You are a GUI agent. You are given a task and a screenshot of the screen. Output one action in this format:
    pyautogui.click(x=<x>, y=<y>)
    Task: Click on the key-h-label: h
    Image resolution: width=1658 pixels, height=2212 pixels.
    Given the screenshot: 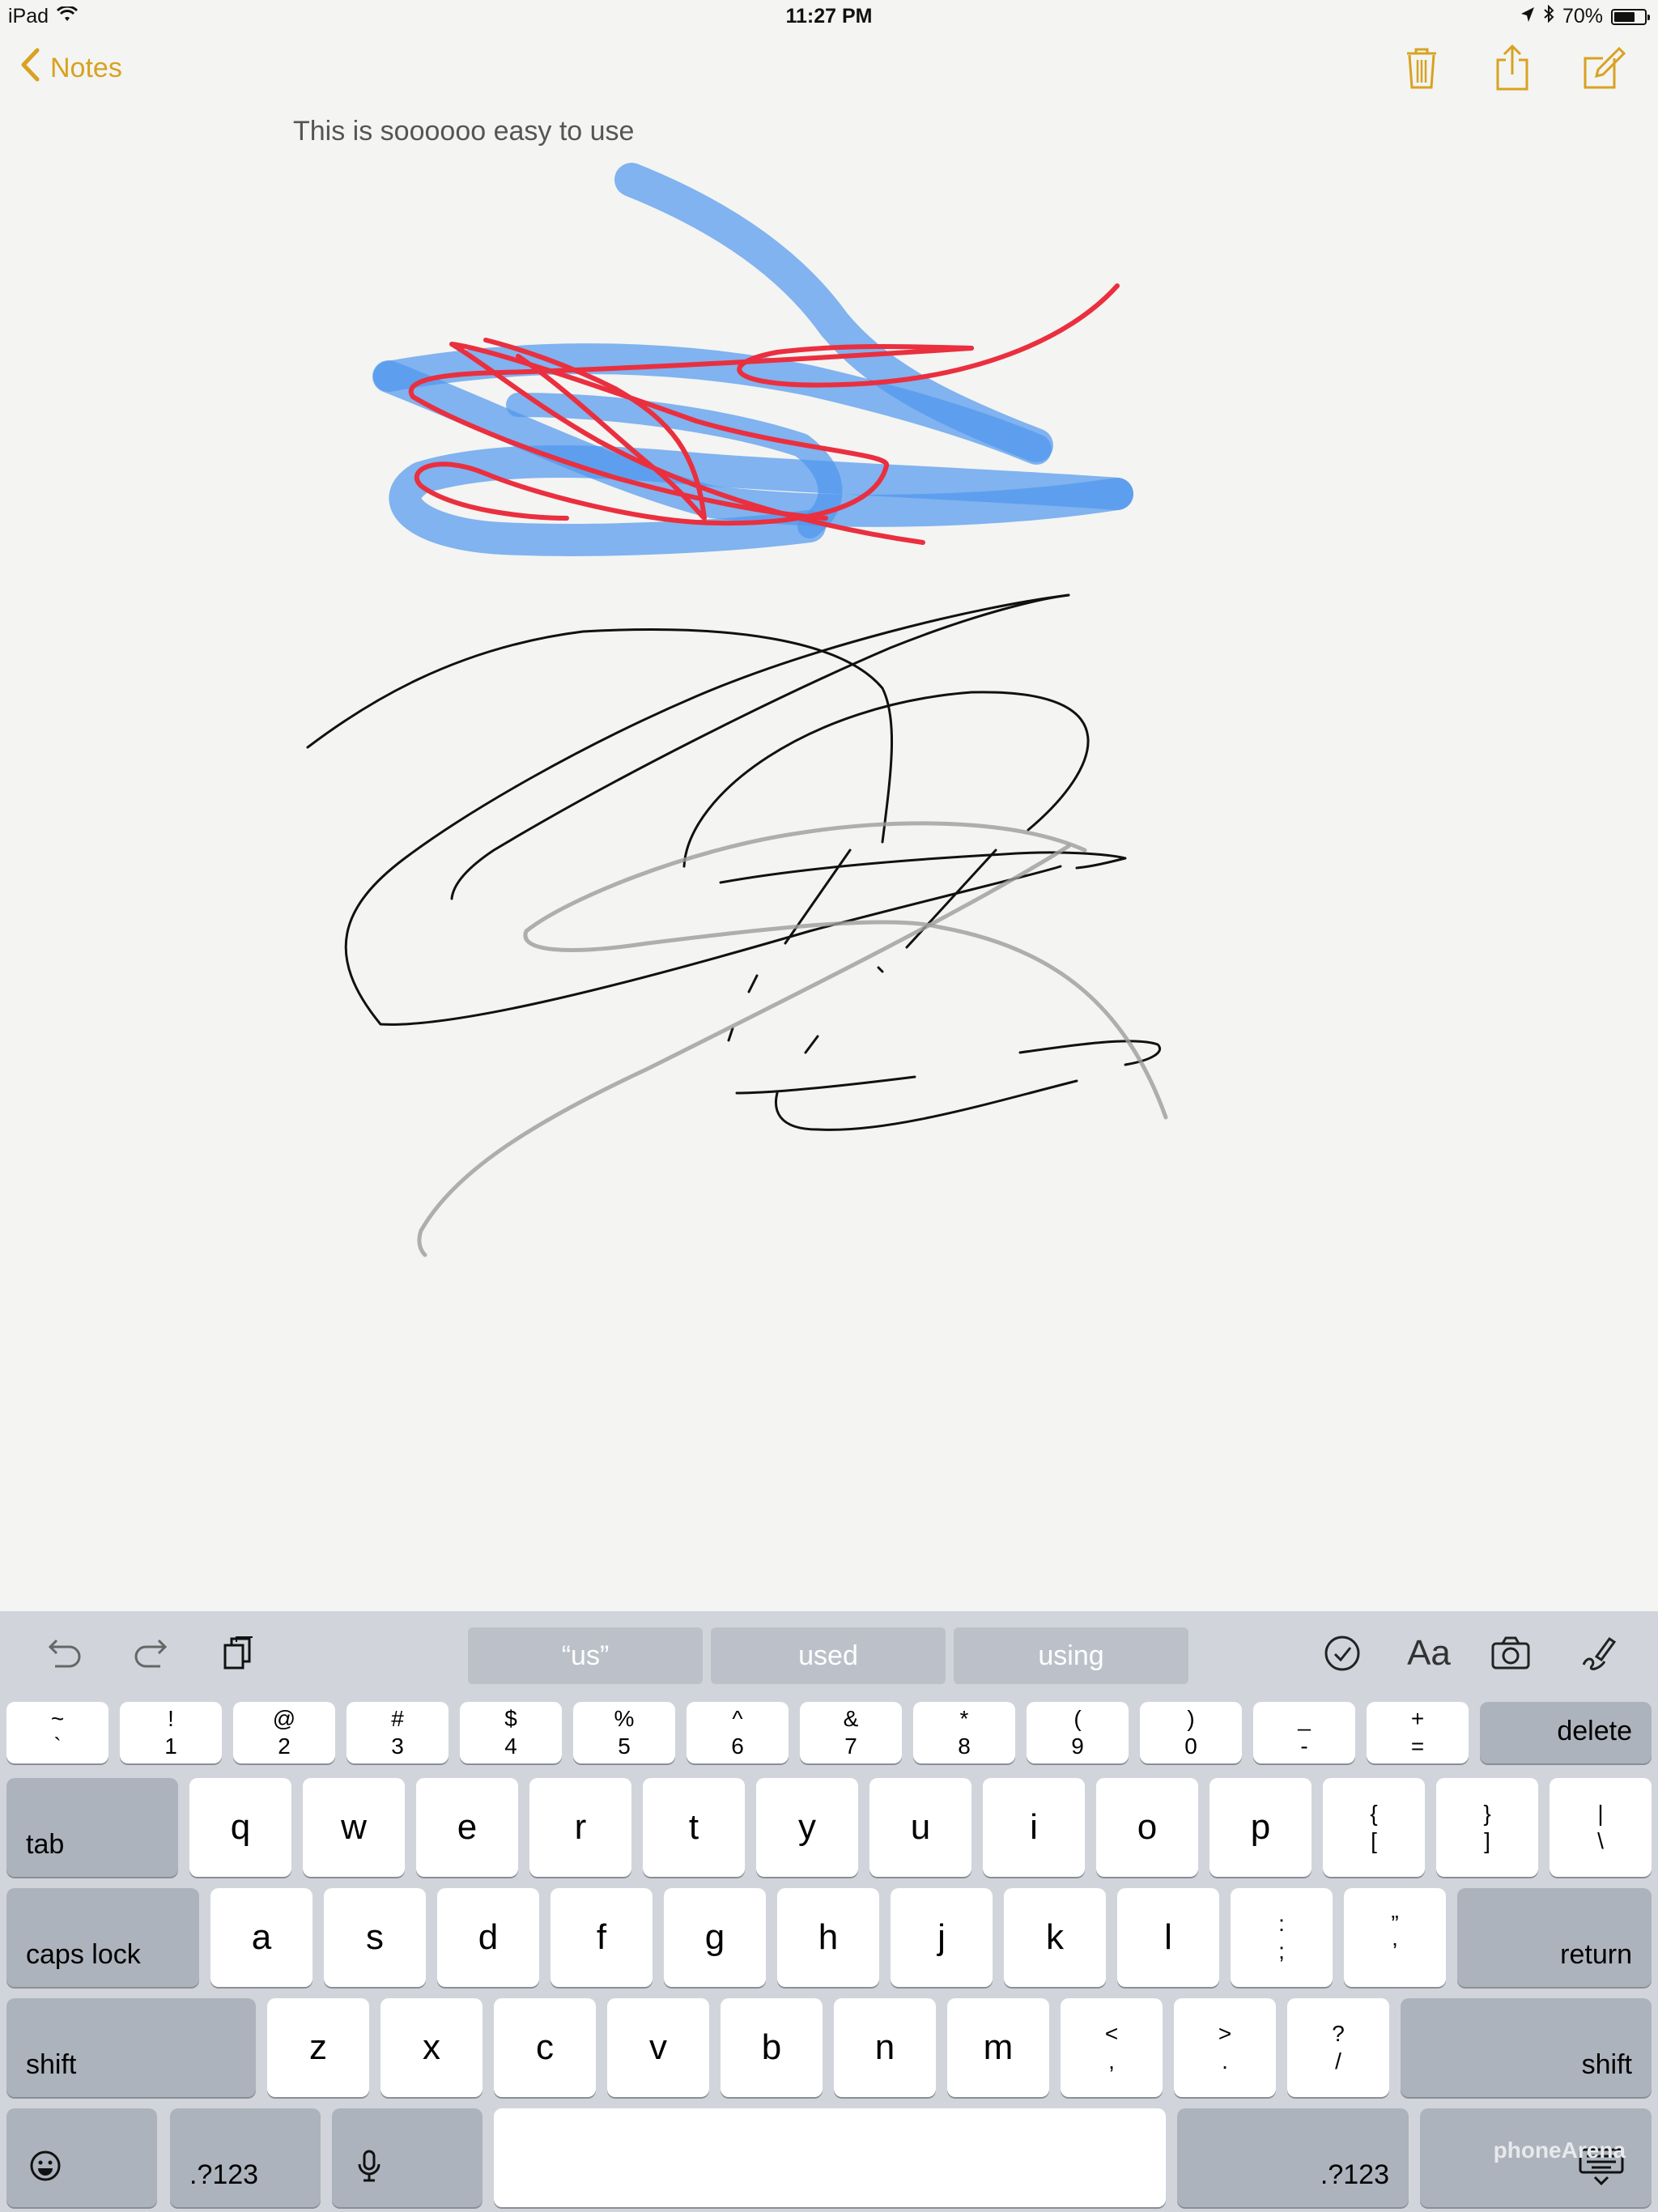 What is the action you would take?
    pyautogui.click(x=828, y=1937)
    